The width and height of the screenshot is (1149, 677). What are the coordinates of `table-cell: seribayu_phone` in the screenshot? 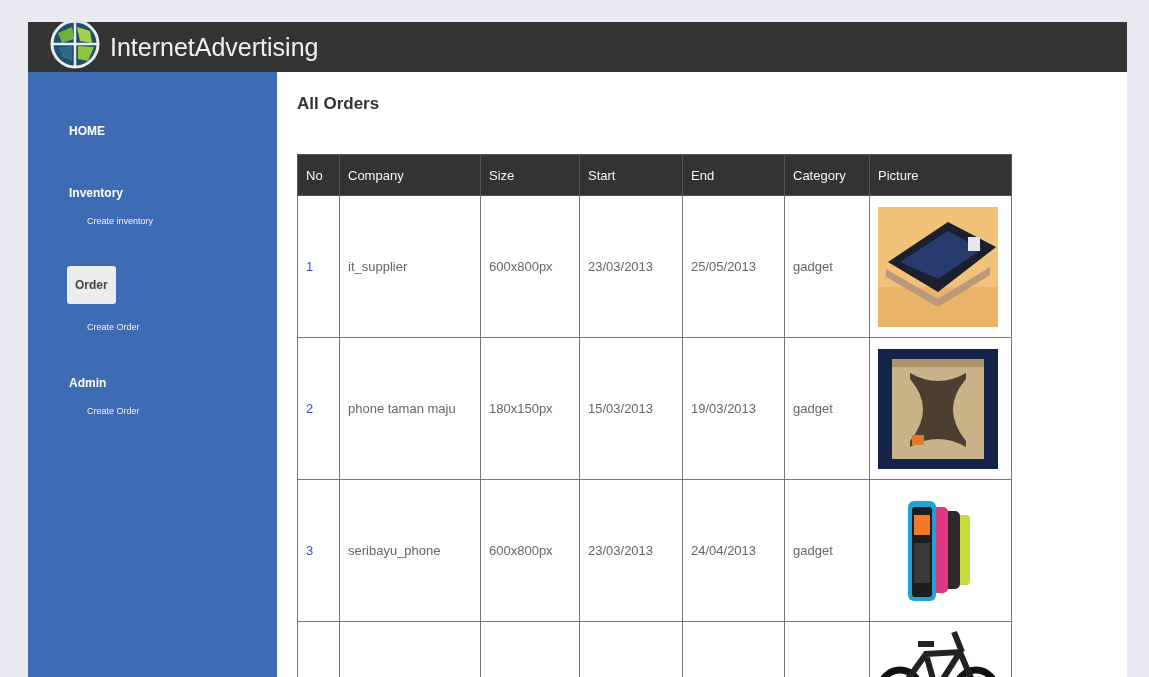 It's located at (394, 550).